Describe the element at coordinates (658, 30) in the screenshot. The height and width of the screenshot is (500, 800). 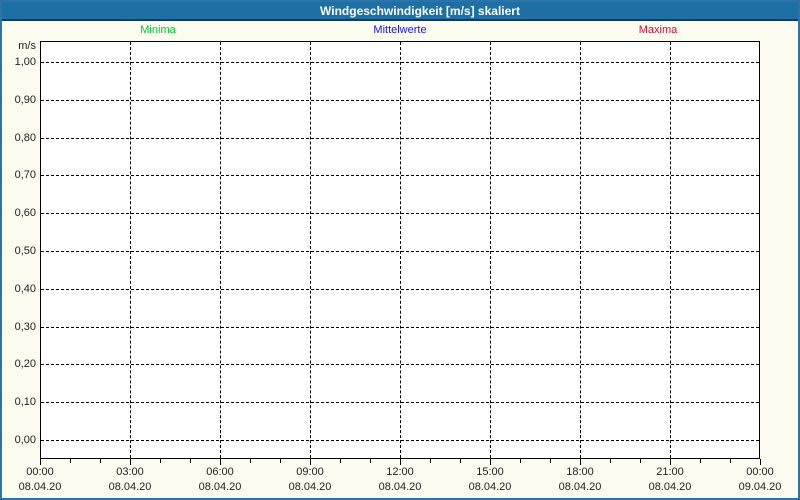
I see `legend-item-maxima: Maxima` at that location.